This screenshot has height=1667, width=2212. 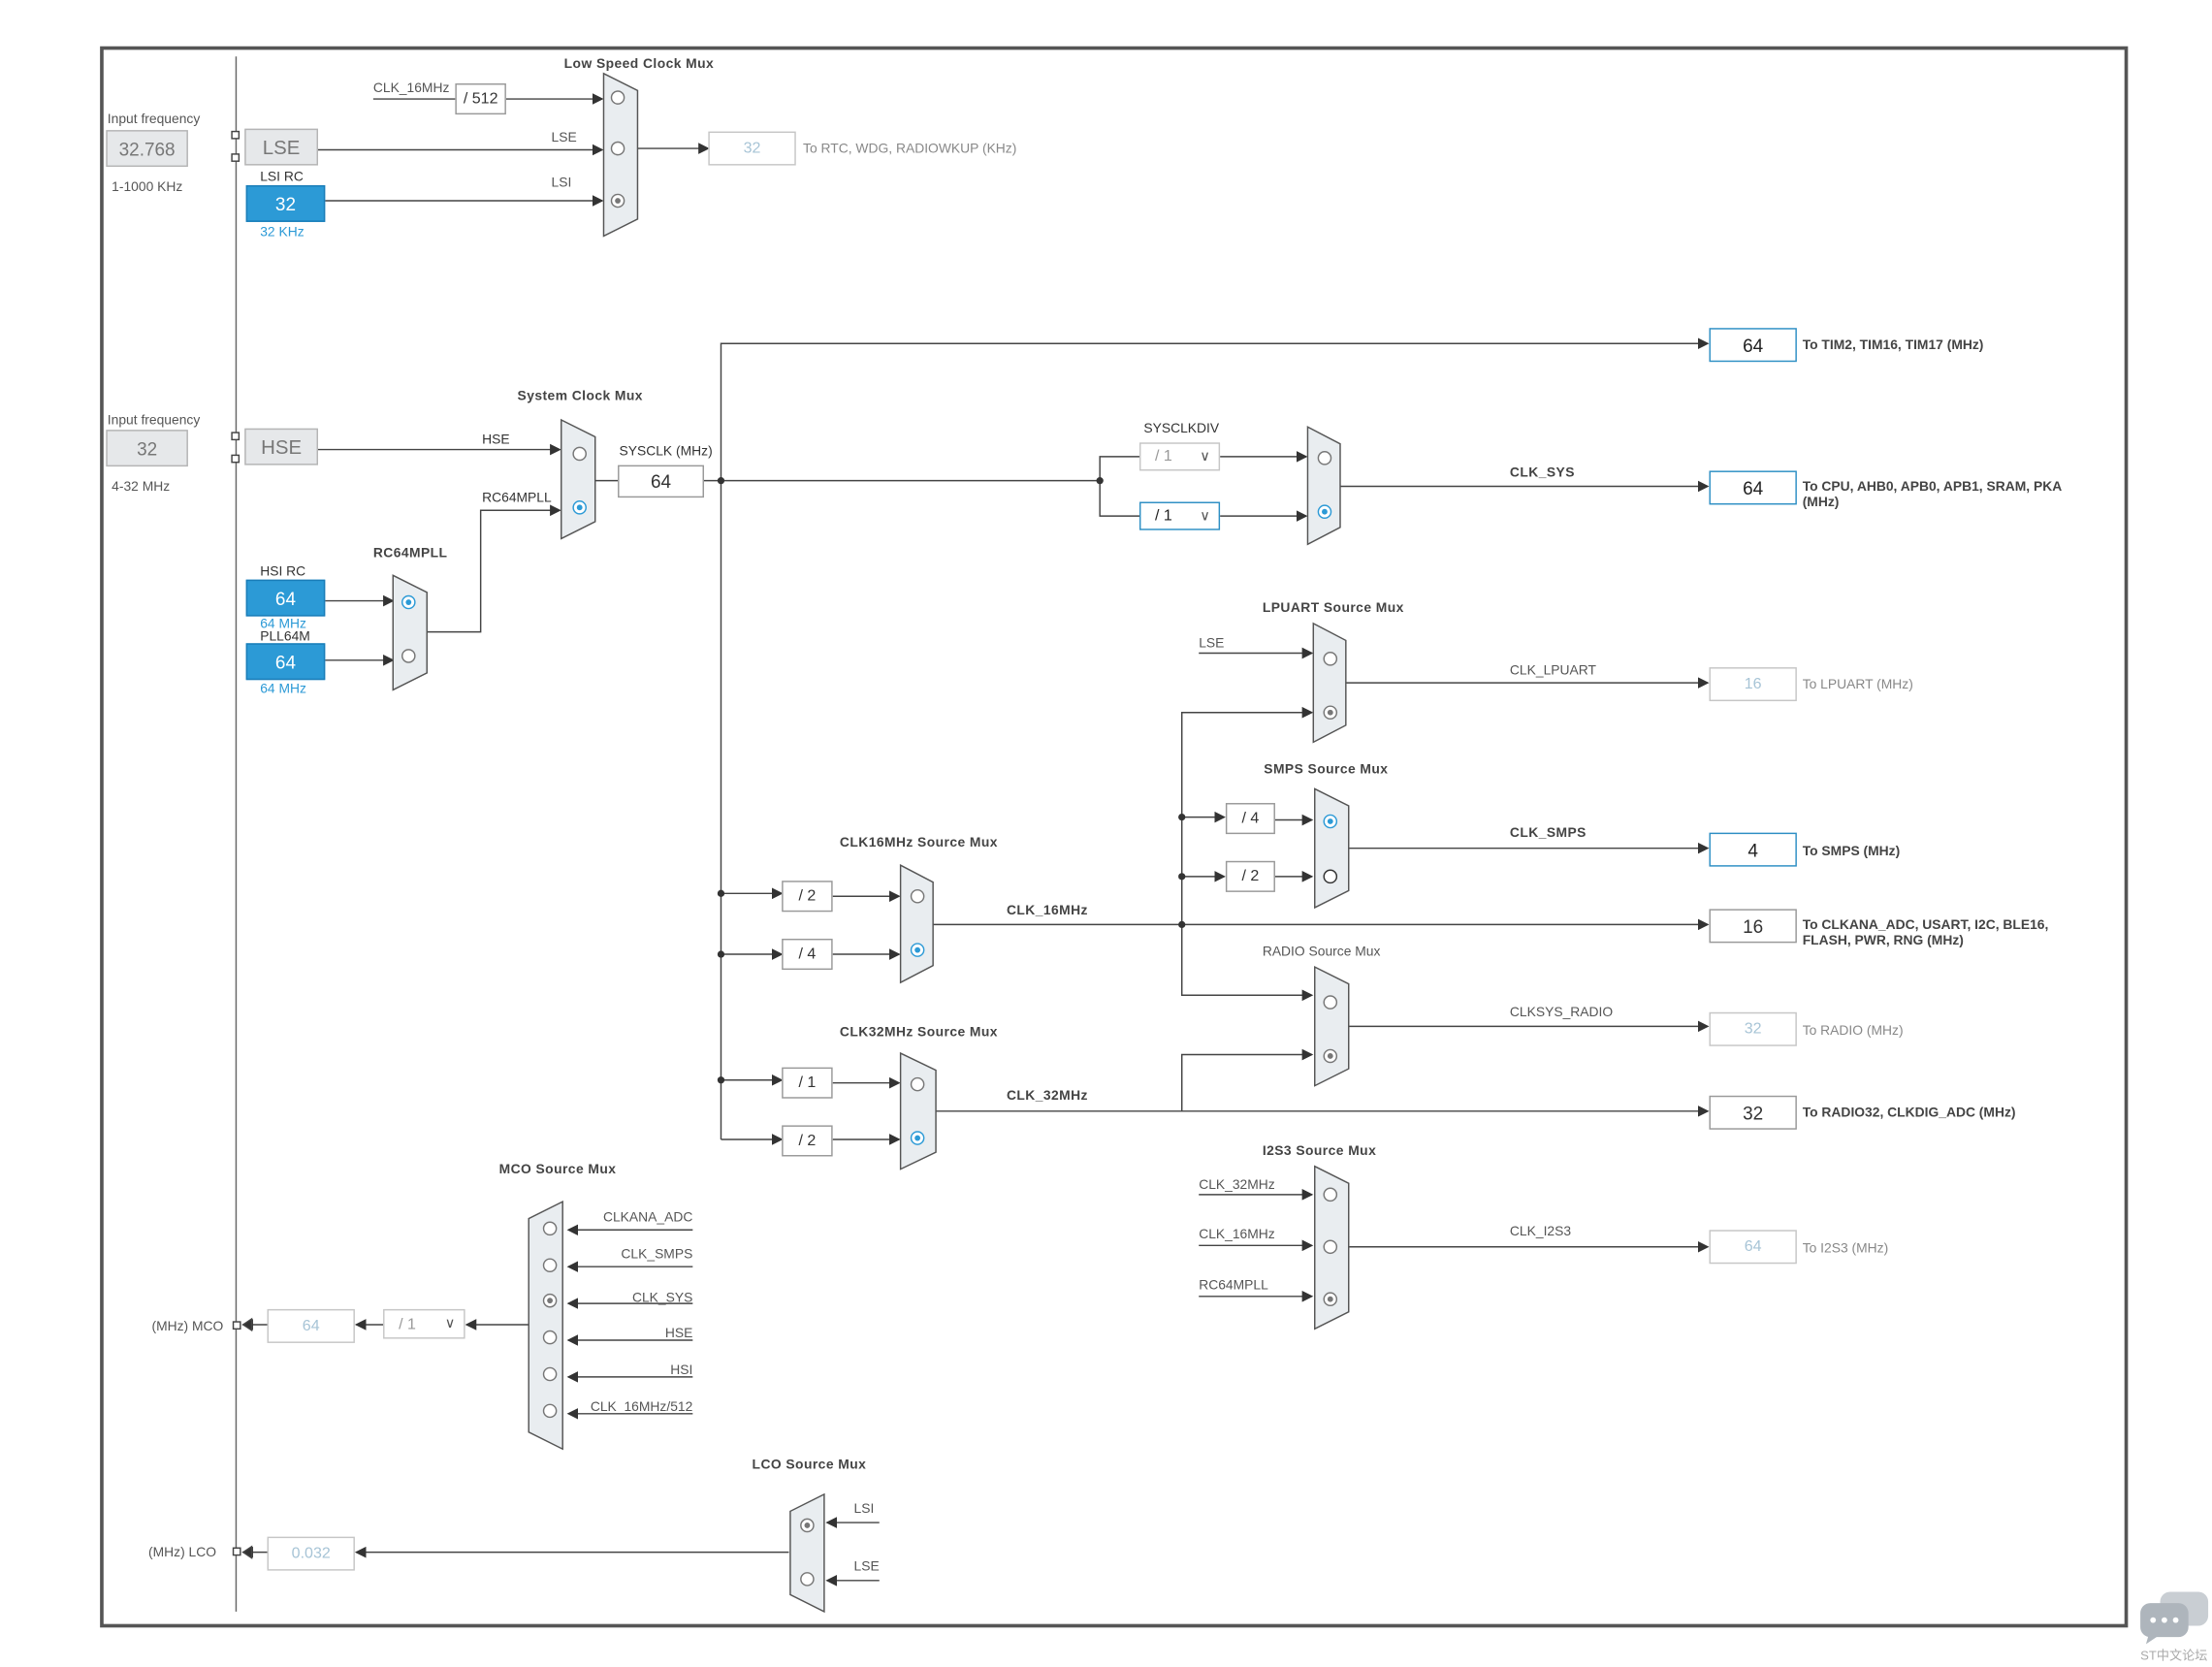 What do you see at coordinates (1753, 1028) in the screenshot?
I see `radio-output-field: 32` at bounding box center [1753, 1028].